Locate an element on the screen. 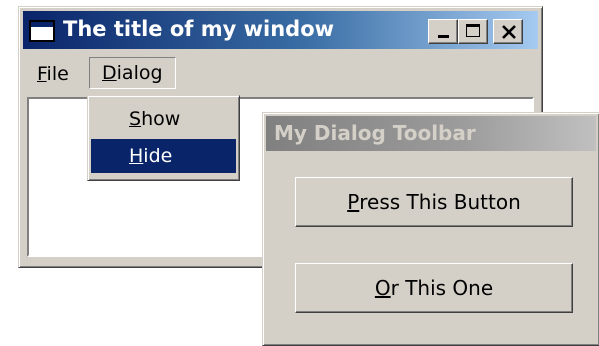 The image size is (599, 346). menu-item-show-label: how is located at coordinates (161, 119).